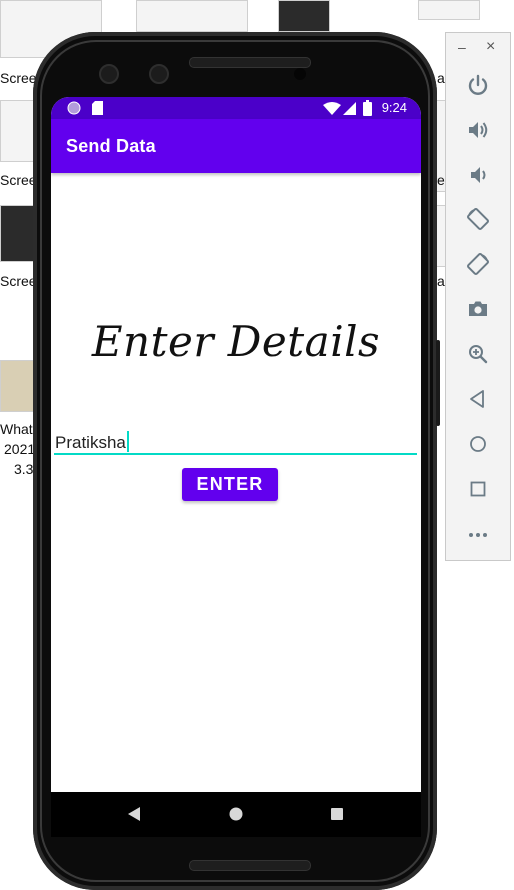  Describe the element at coordinates (478, 354) in the screenshot. I see `zoom-icon` at that location.